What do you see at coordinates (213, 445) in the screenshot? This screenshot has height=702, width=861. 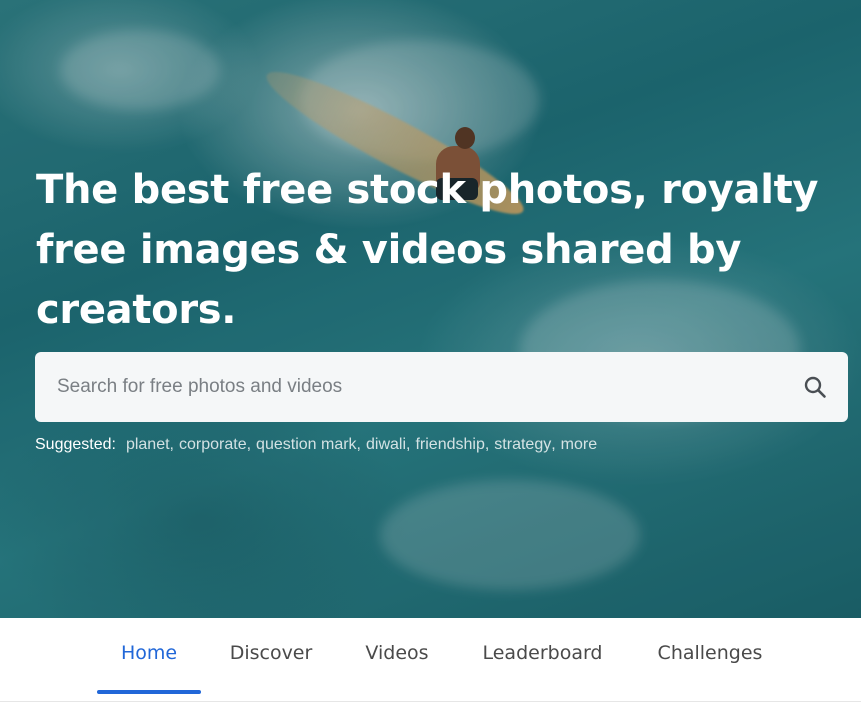 I see `suggestion-link: corporate` at bounding box center [213, 445].